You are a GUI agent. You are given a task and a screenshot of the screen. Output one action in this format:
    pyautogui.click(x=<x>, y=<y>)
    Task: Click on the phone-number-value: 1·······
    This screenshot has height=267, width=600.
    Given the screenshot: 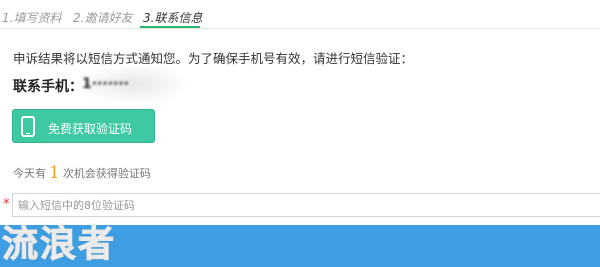 What is the action you would take?
    pyautogui.click(x=105, y=84)
    